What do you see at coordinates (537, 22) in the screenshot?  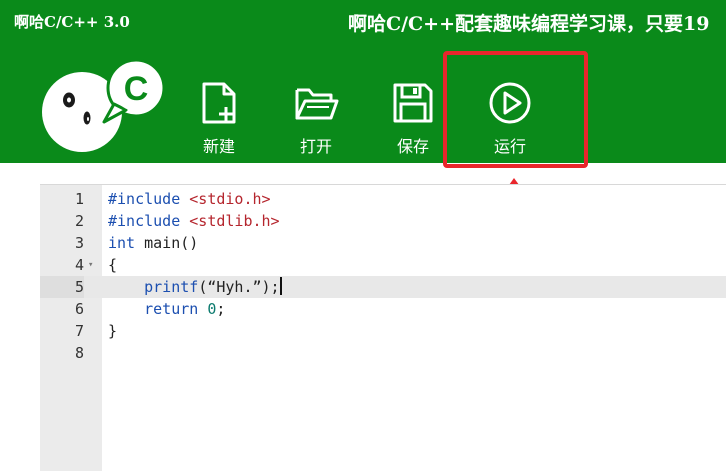 I see `promo-banner: 啊哈C/C++配套趣味编程学习课，只要19` at bounding box center [537, 22].